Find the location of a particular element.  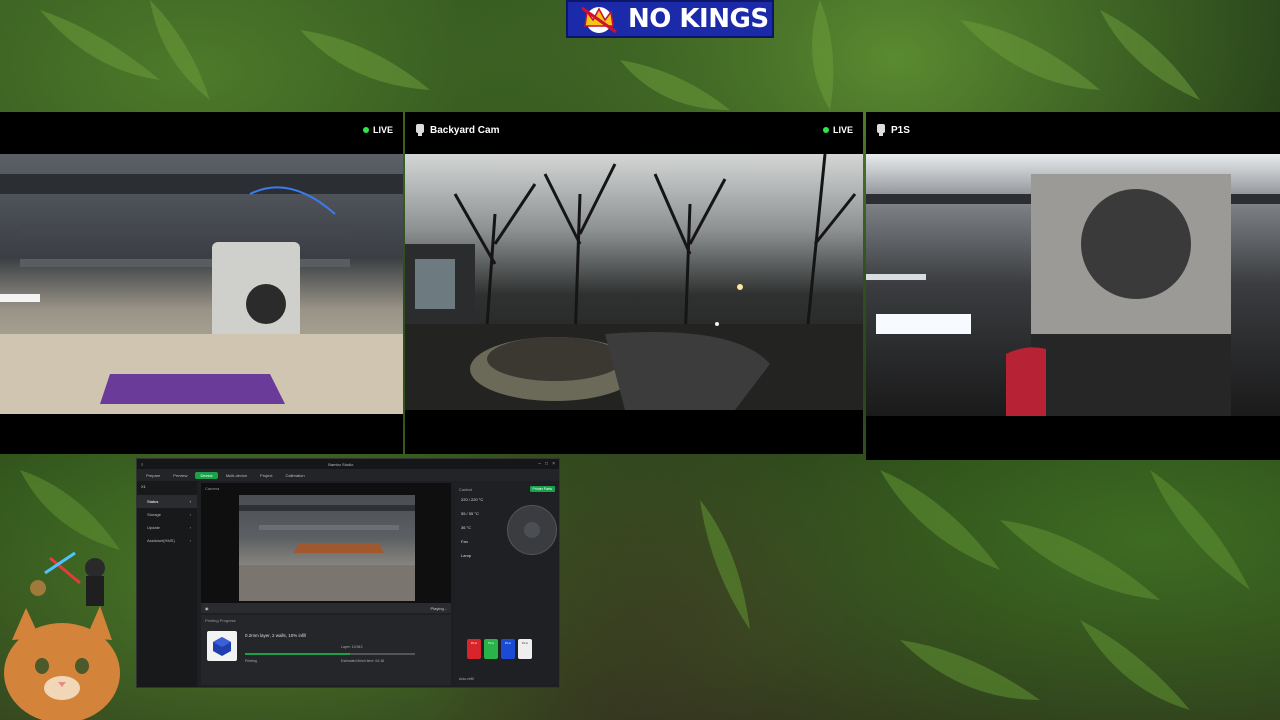

sidebar-item-storage: Storage › is located at coordinates (167, 514).